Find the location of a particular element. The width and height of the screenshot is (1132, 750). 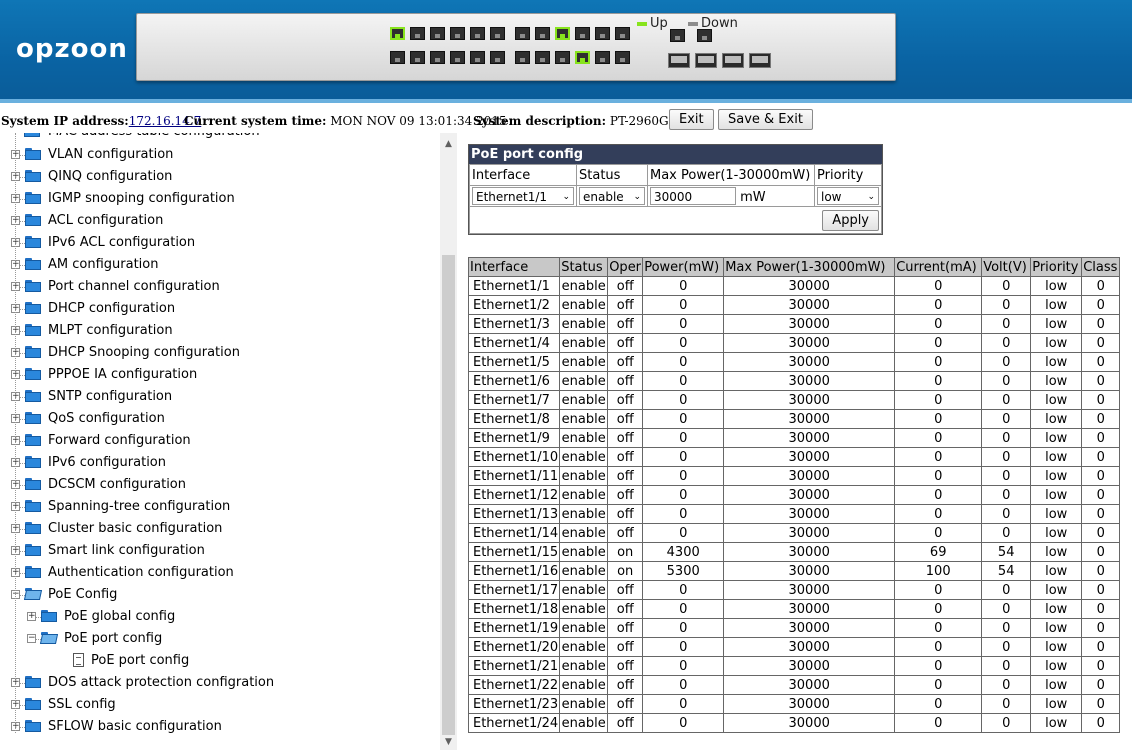

priority-value: low is located at coordinates (831, 197).